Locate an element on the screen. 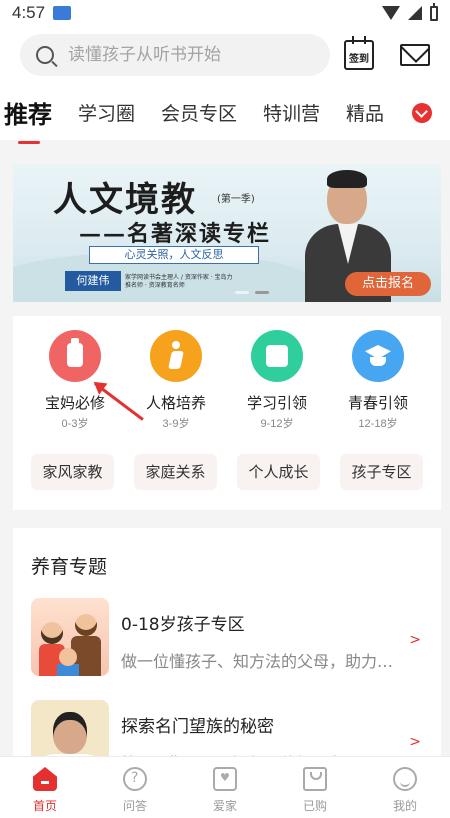  host-description: 家学网读书会主理人 / 资深作家 · 宝岛力推名师 · 资深教育名师 is located at coordinates (179, 281).